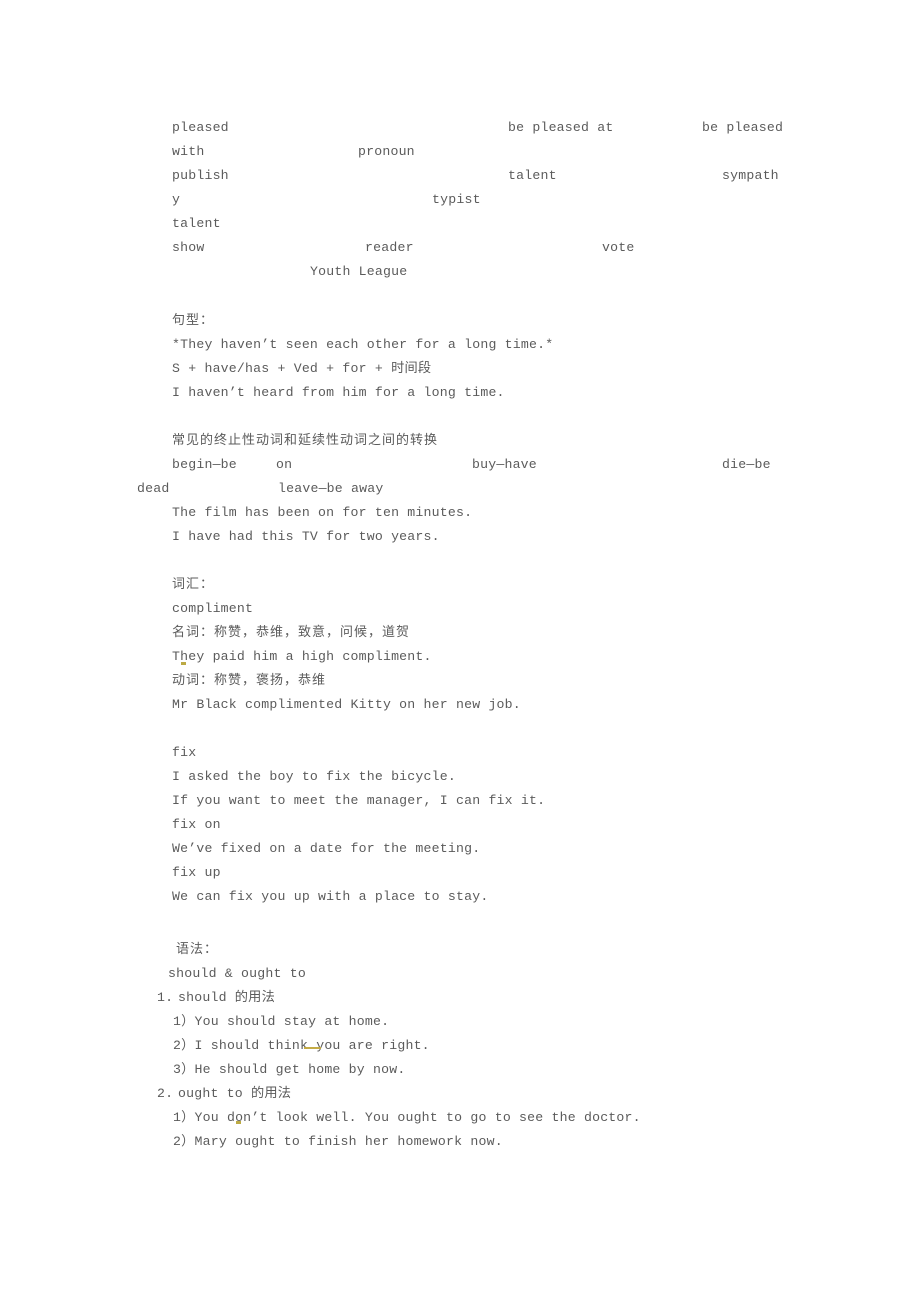  I want to click on sentence-pattern-heading: 句型：, so click(193, 320).